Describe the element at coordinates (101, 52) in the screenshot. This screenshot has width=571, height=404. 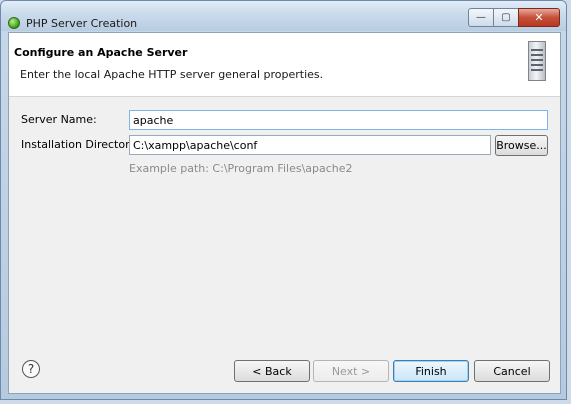
I see `page-title: Configure an Apache Server` at that location.